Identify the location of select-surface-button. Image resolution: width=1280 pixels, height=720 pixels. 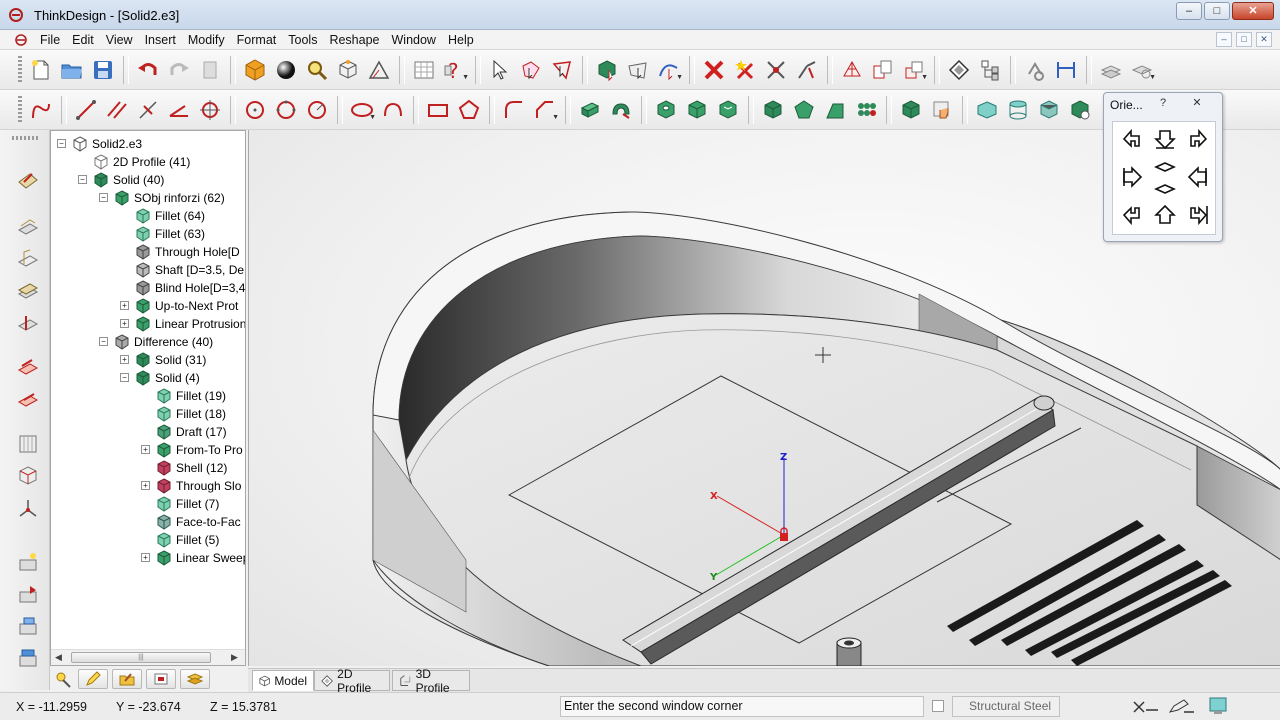
(638, 70).